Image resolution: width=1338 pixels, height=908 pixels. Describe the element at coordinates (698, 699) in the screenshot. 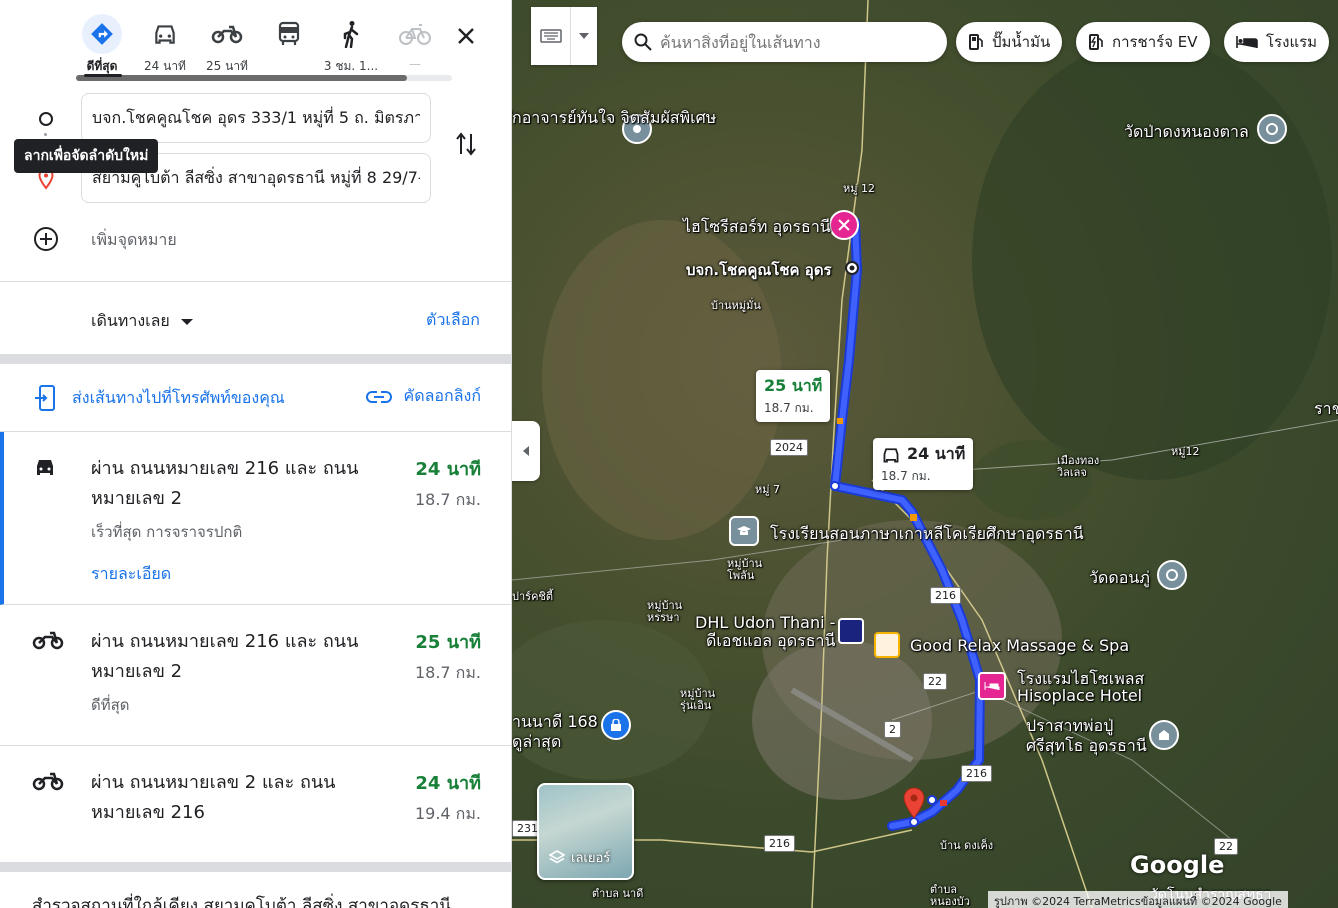

I see `map-label: หมู่บ้าน รุ่นเอิน` at that location.